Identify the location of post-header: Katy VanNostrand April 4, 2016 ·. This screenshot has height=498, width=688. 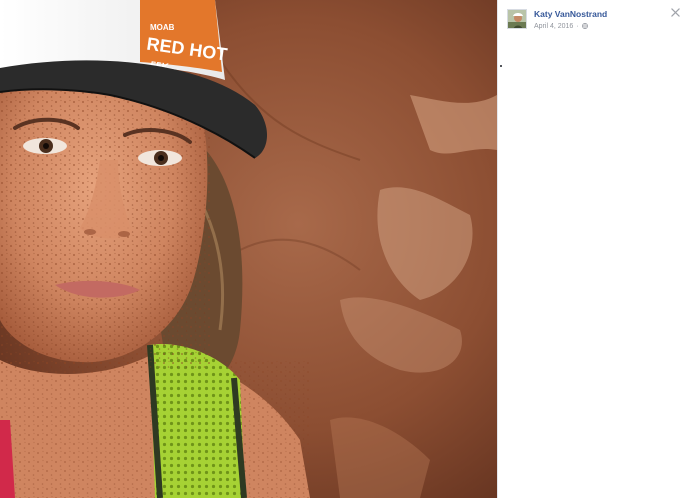
(557, 19).